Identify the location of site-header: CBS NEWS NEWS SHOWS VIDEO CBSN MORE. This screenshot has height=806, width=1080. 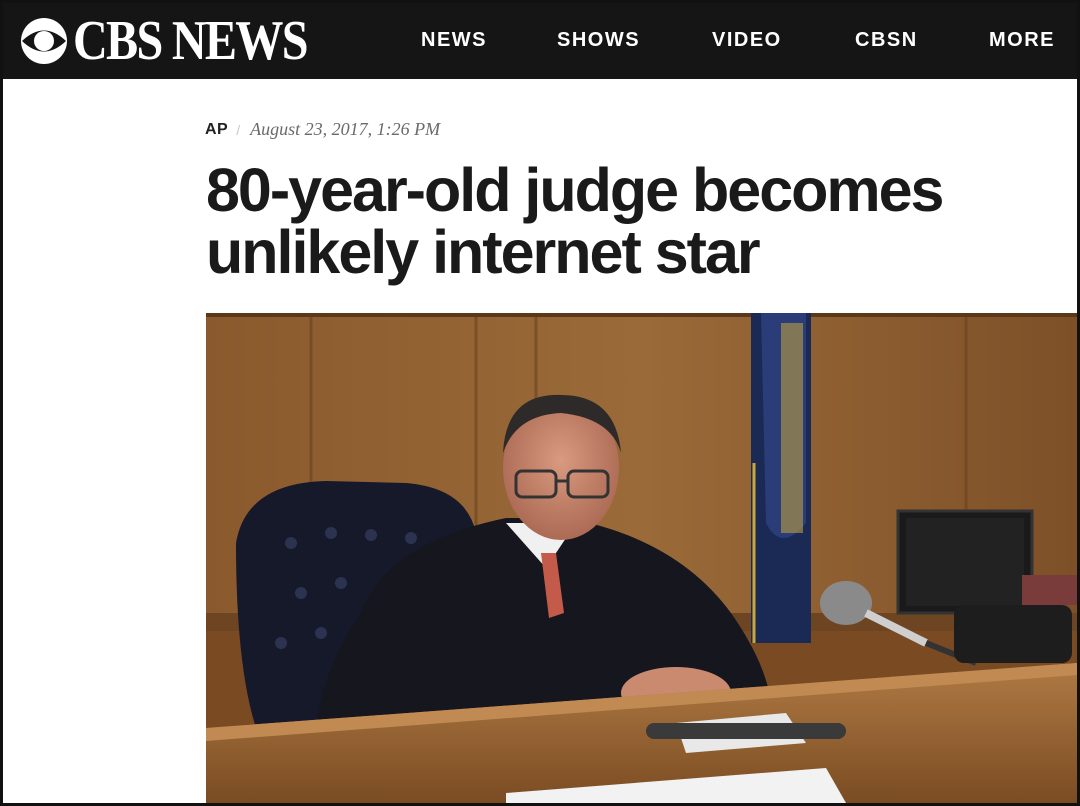
(540, 41).